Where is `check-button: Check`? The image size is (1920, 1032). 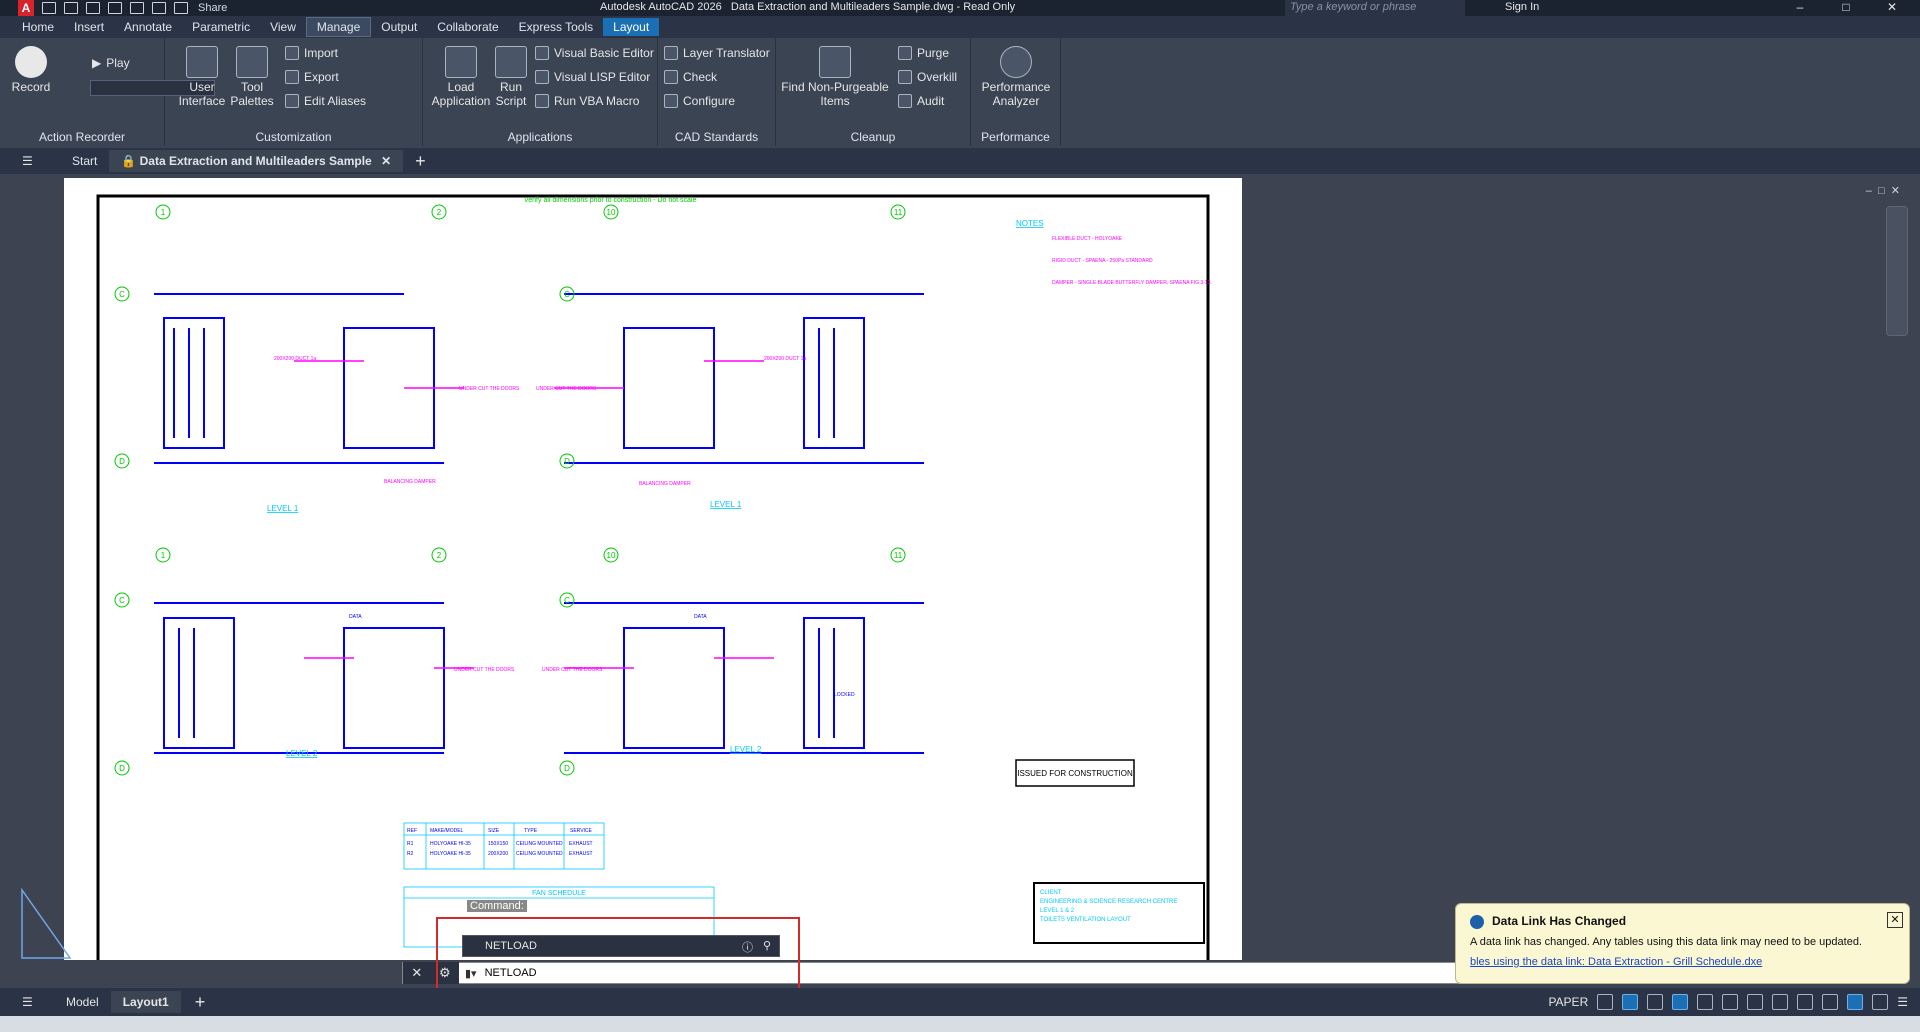 check-button: Check is located at coordinates (690, 77).